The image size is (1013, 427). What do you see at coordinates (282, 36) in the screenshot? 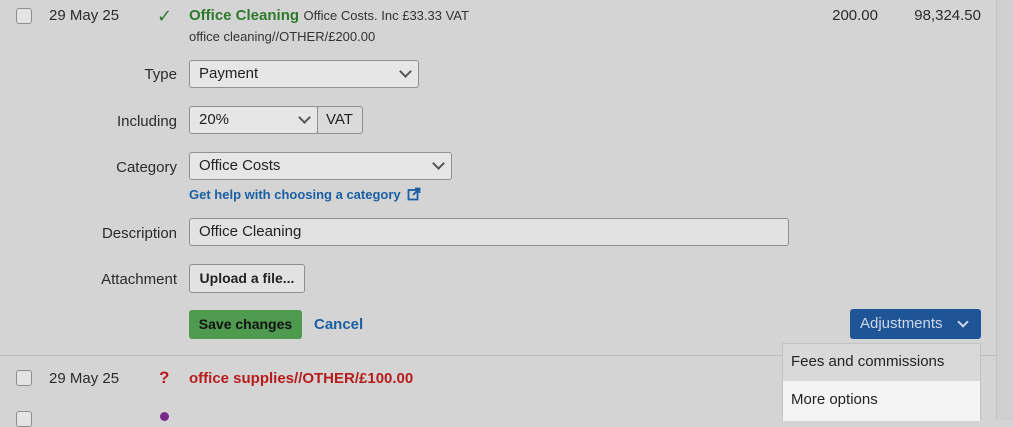
I see `transaction-reference: office cleaning//OTHER/£200.00` at bounding box center [282, 36].